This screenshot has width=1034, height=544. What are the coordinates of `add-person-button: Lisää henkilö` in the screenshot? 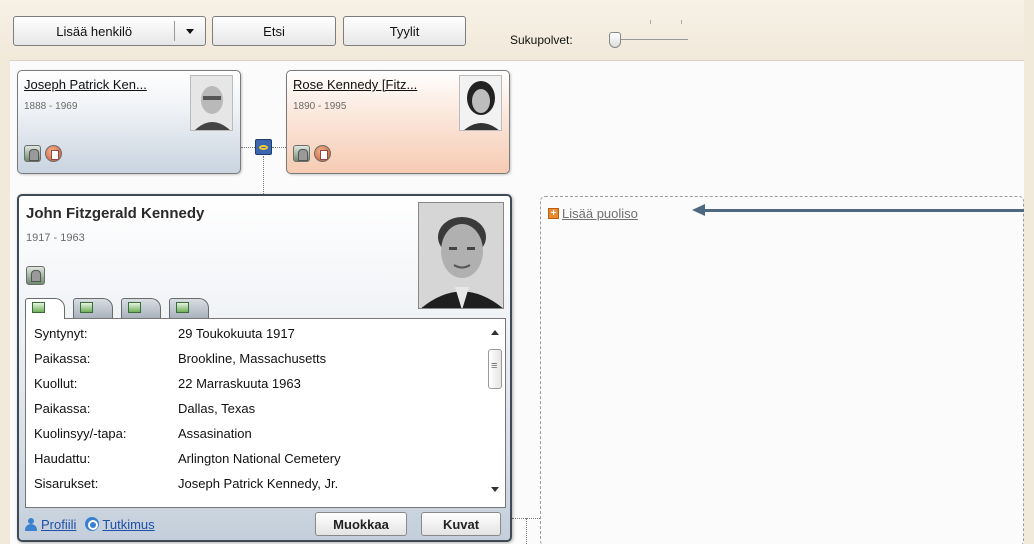 It's located at (109, 31).